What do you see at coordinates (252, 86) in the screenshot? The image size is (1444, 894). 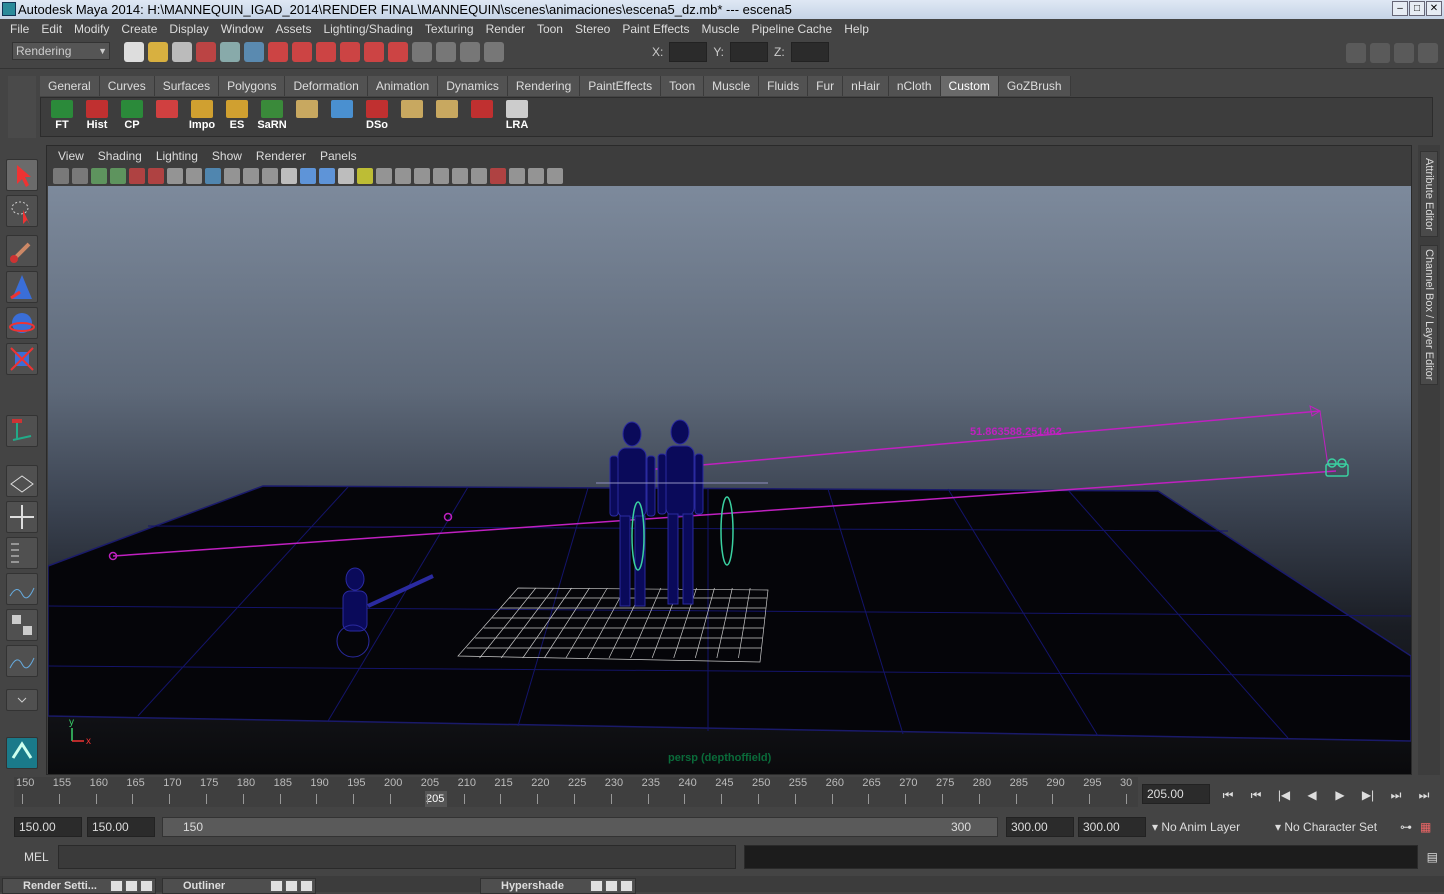 I see `tab-polygons: Polygons` at bounding box center [252, 86].